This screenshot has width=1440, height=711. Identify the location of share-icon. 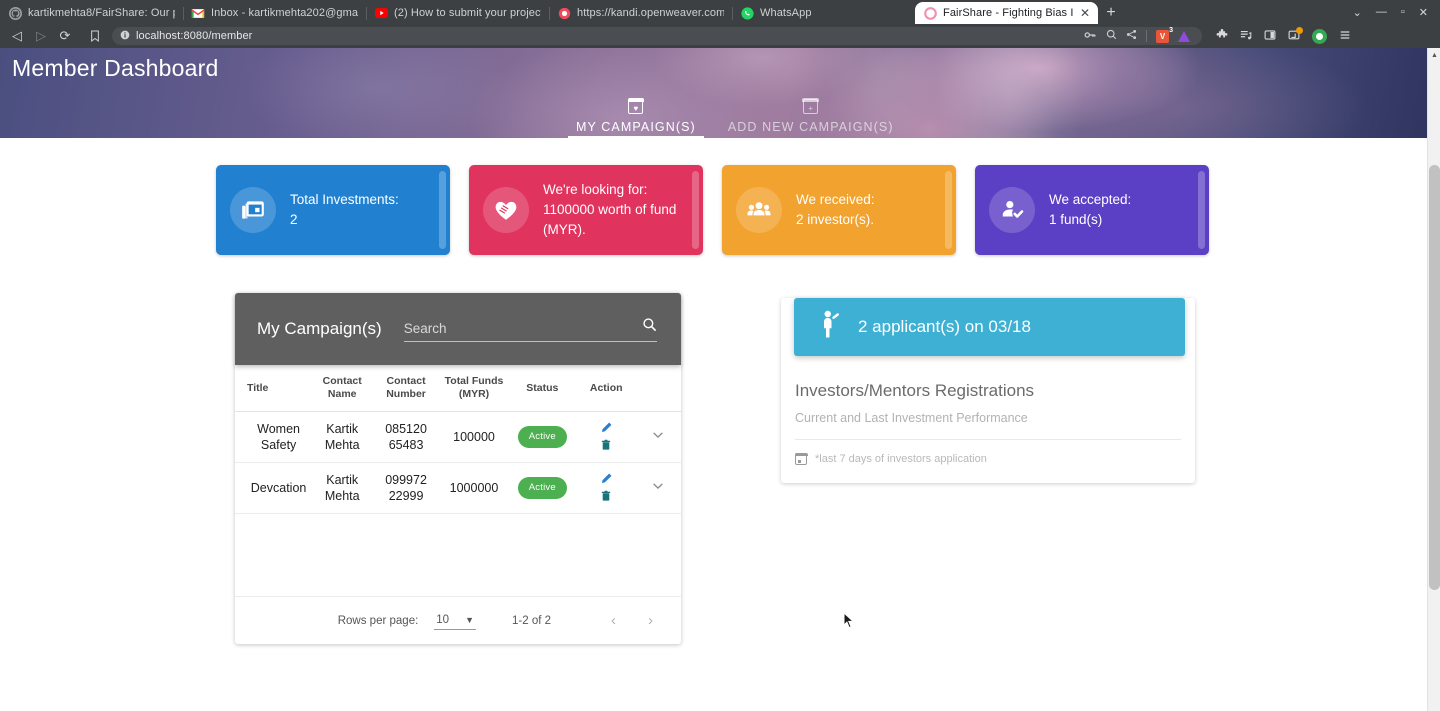
(1131, 36).